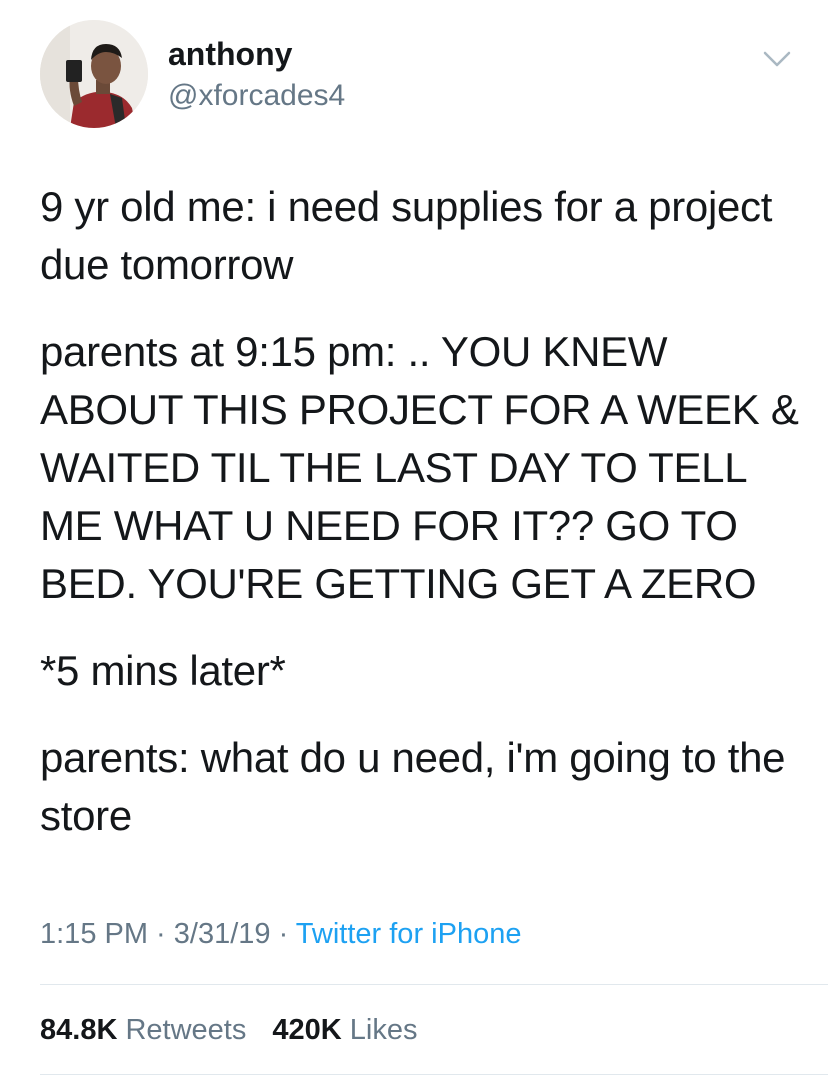 This screenshot has height=1077, width=828. Describe the element at coordinates (186, 1030) in the screenshot. I see `retweets-label: Retweets` at that location.